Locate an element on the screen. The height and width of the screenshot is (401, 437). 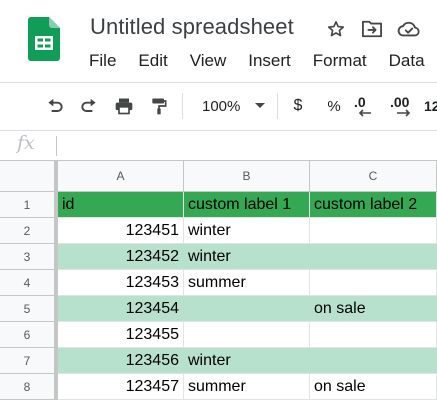
more-formats-button: 12 is located at coordinates (430, 106).